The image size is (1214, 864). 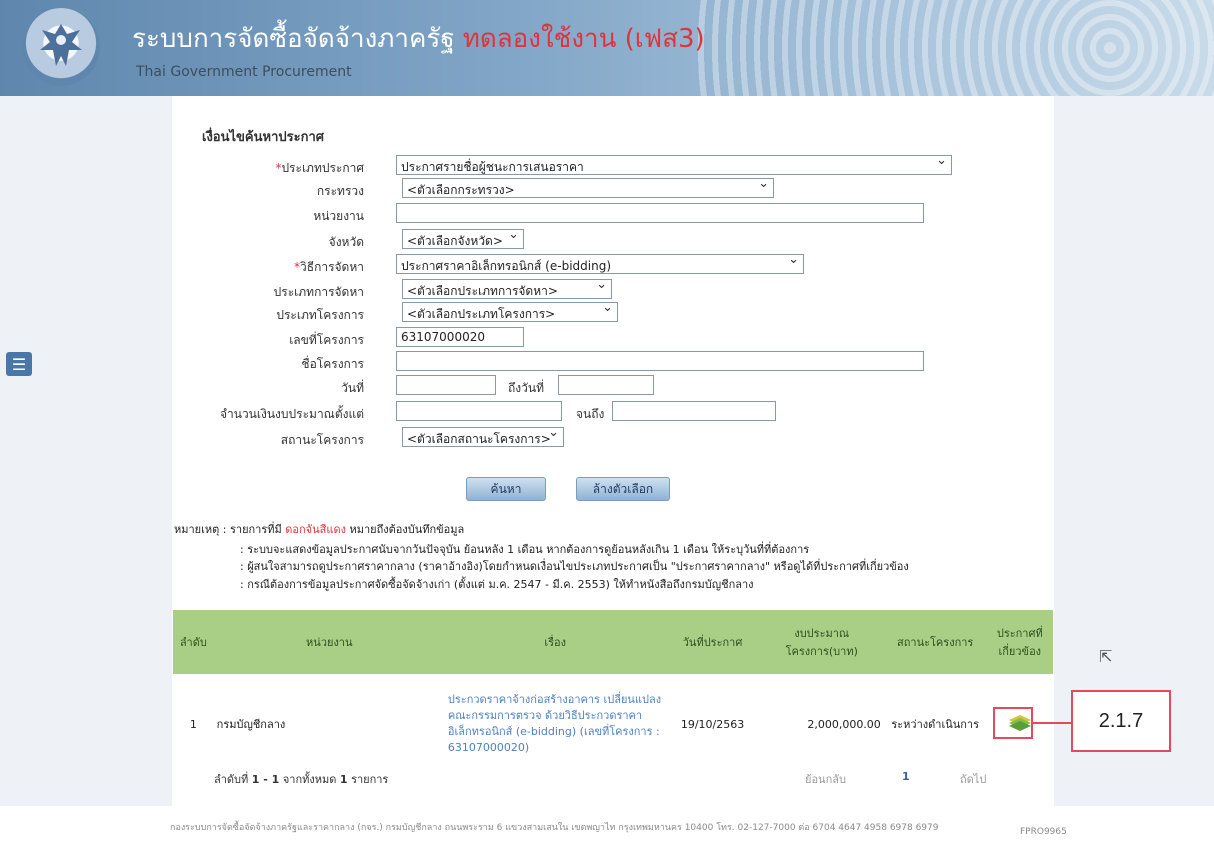 I want to click on col-related: ประกาศที่เกี่ยวข้อง, so click(x=1019, y=642).